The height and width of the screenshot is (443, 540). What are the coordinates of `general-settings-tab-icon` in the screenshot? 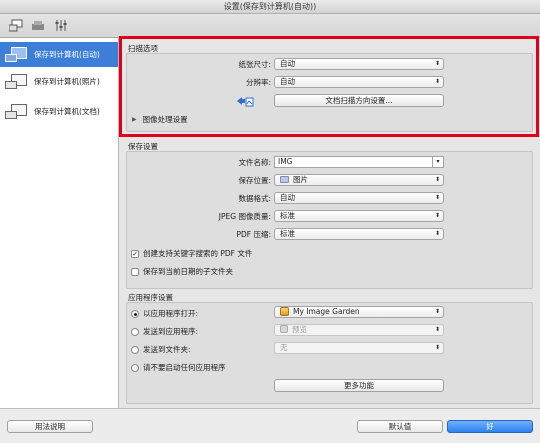 It's located at (61, 25).